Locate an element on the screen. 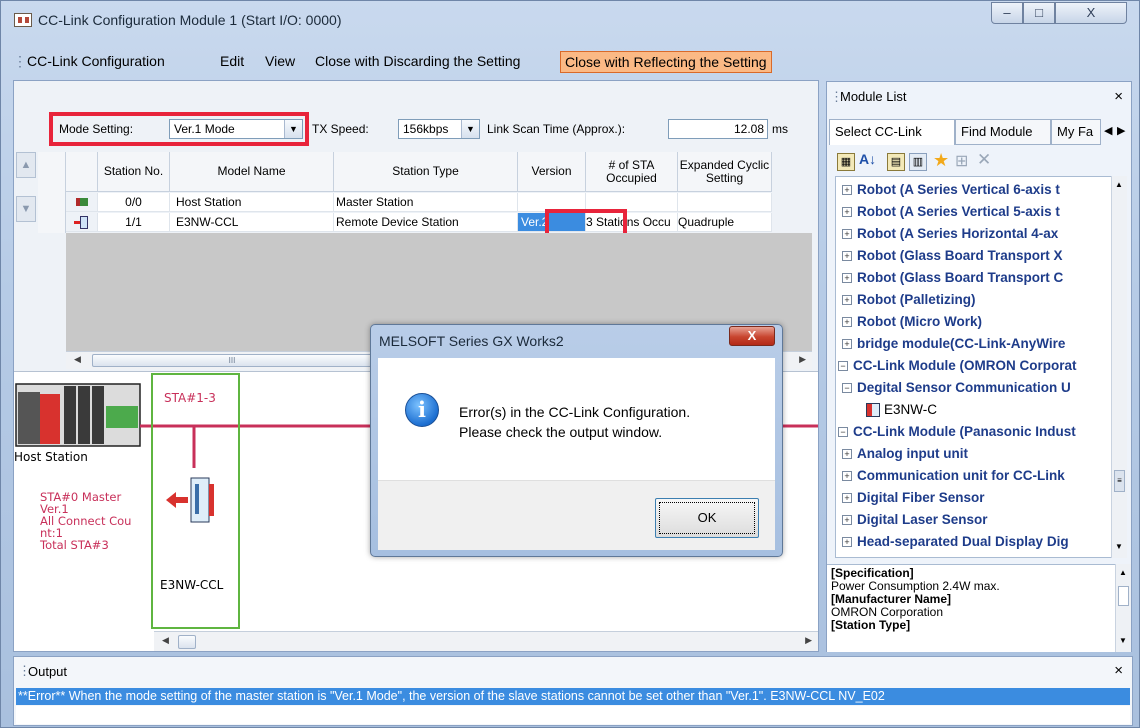 The image size is (1140, 728). menu-edit: Edit is located at coordinates (232, 62).